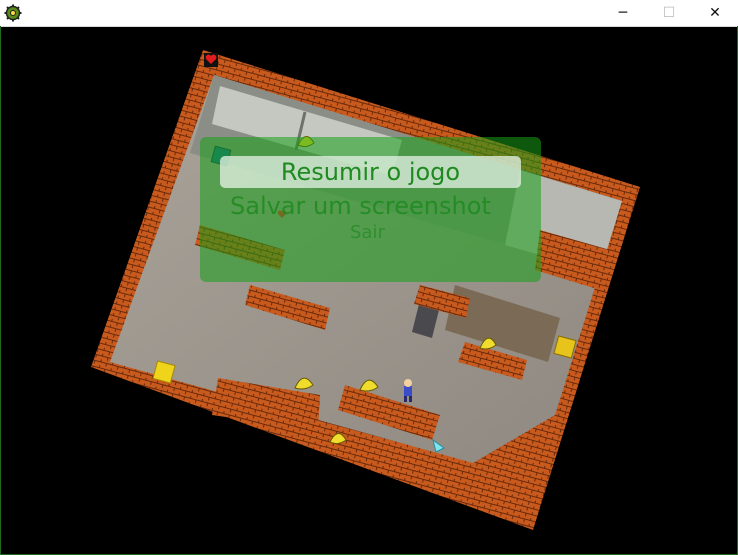 The width and height of the screenshot is (738, 555). Describe the element at coordinates (13, 13) in the screenshot. I see `gear-icon` at that location.